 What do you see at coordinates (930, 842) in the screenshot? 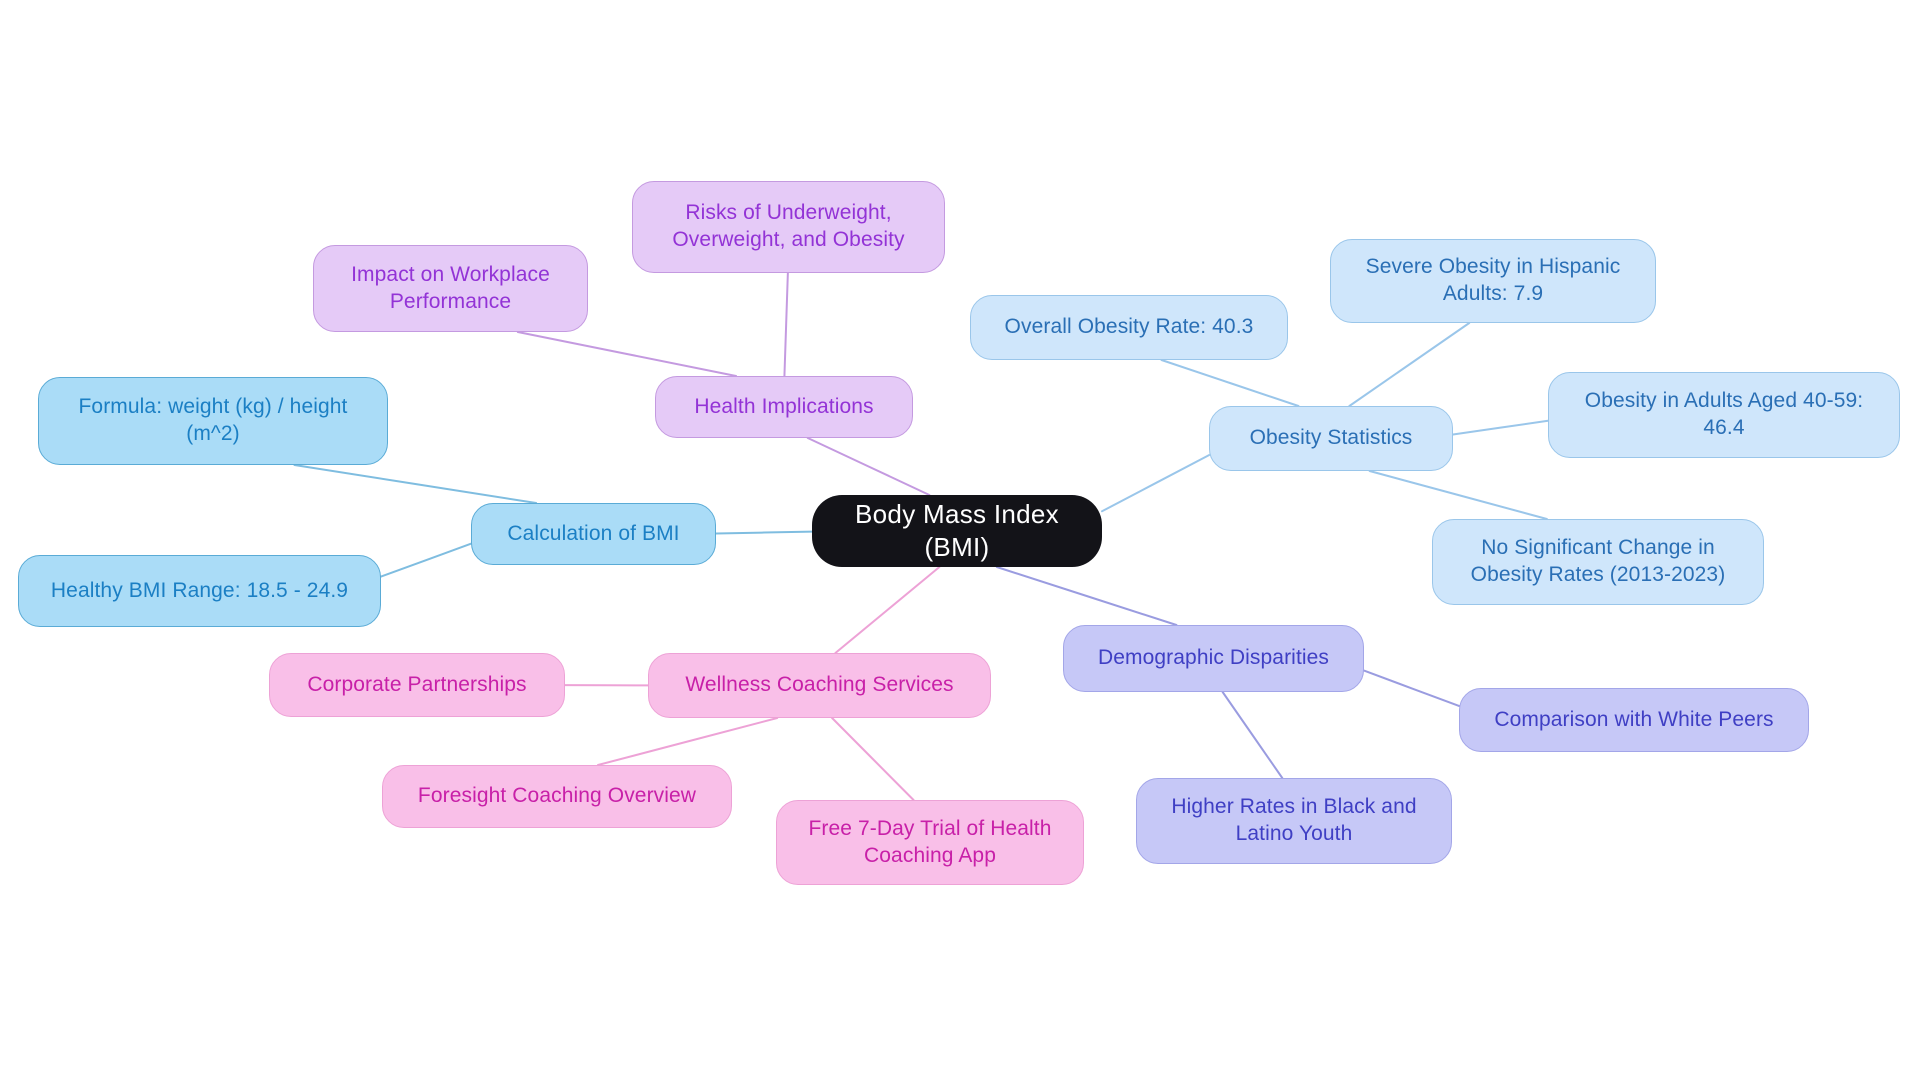
I see `mindmap-node-free-trial: Free 7-Day Trial of Health Coaching App` at bounding box center [930, 842].